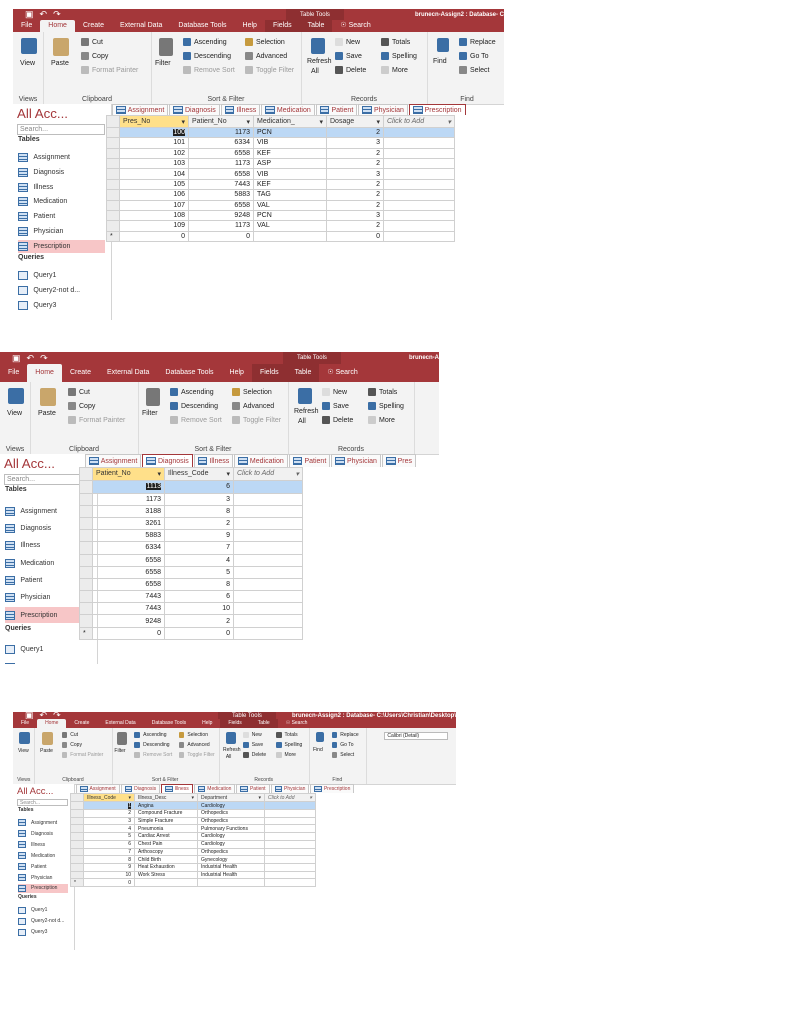 This screenshot has width=791, height=1024. What do you see at coordinates (154, 121) in the screenshot?
I see `column-header-pres-no: Pres_No ▾` at bounding box center [154, 121].